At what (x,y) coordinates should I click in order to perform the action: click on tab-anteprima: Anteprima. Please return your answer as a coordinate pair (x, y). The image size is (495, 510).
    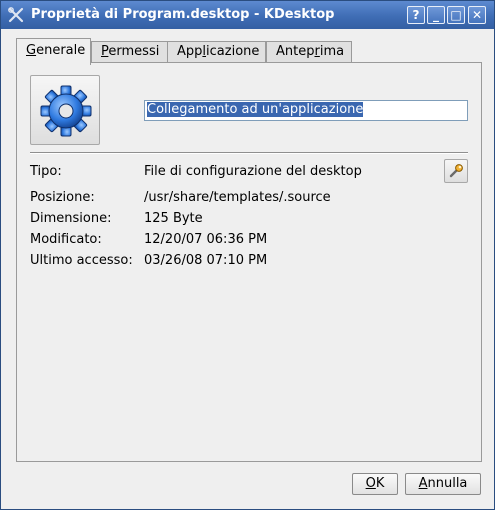
    Looking at the image, I should click on (309, 52).